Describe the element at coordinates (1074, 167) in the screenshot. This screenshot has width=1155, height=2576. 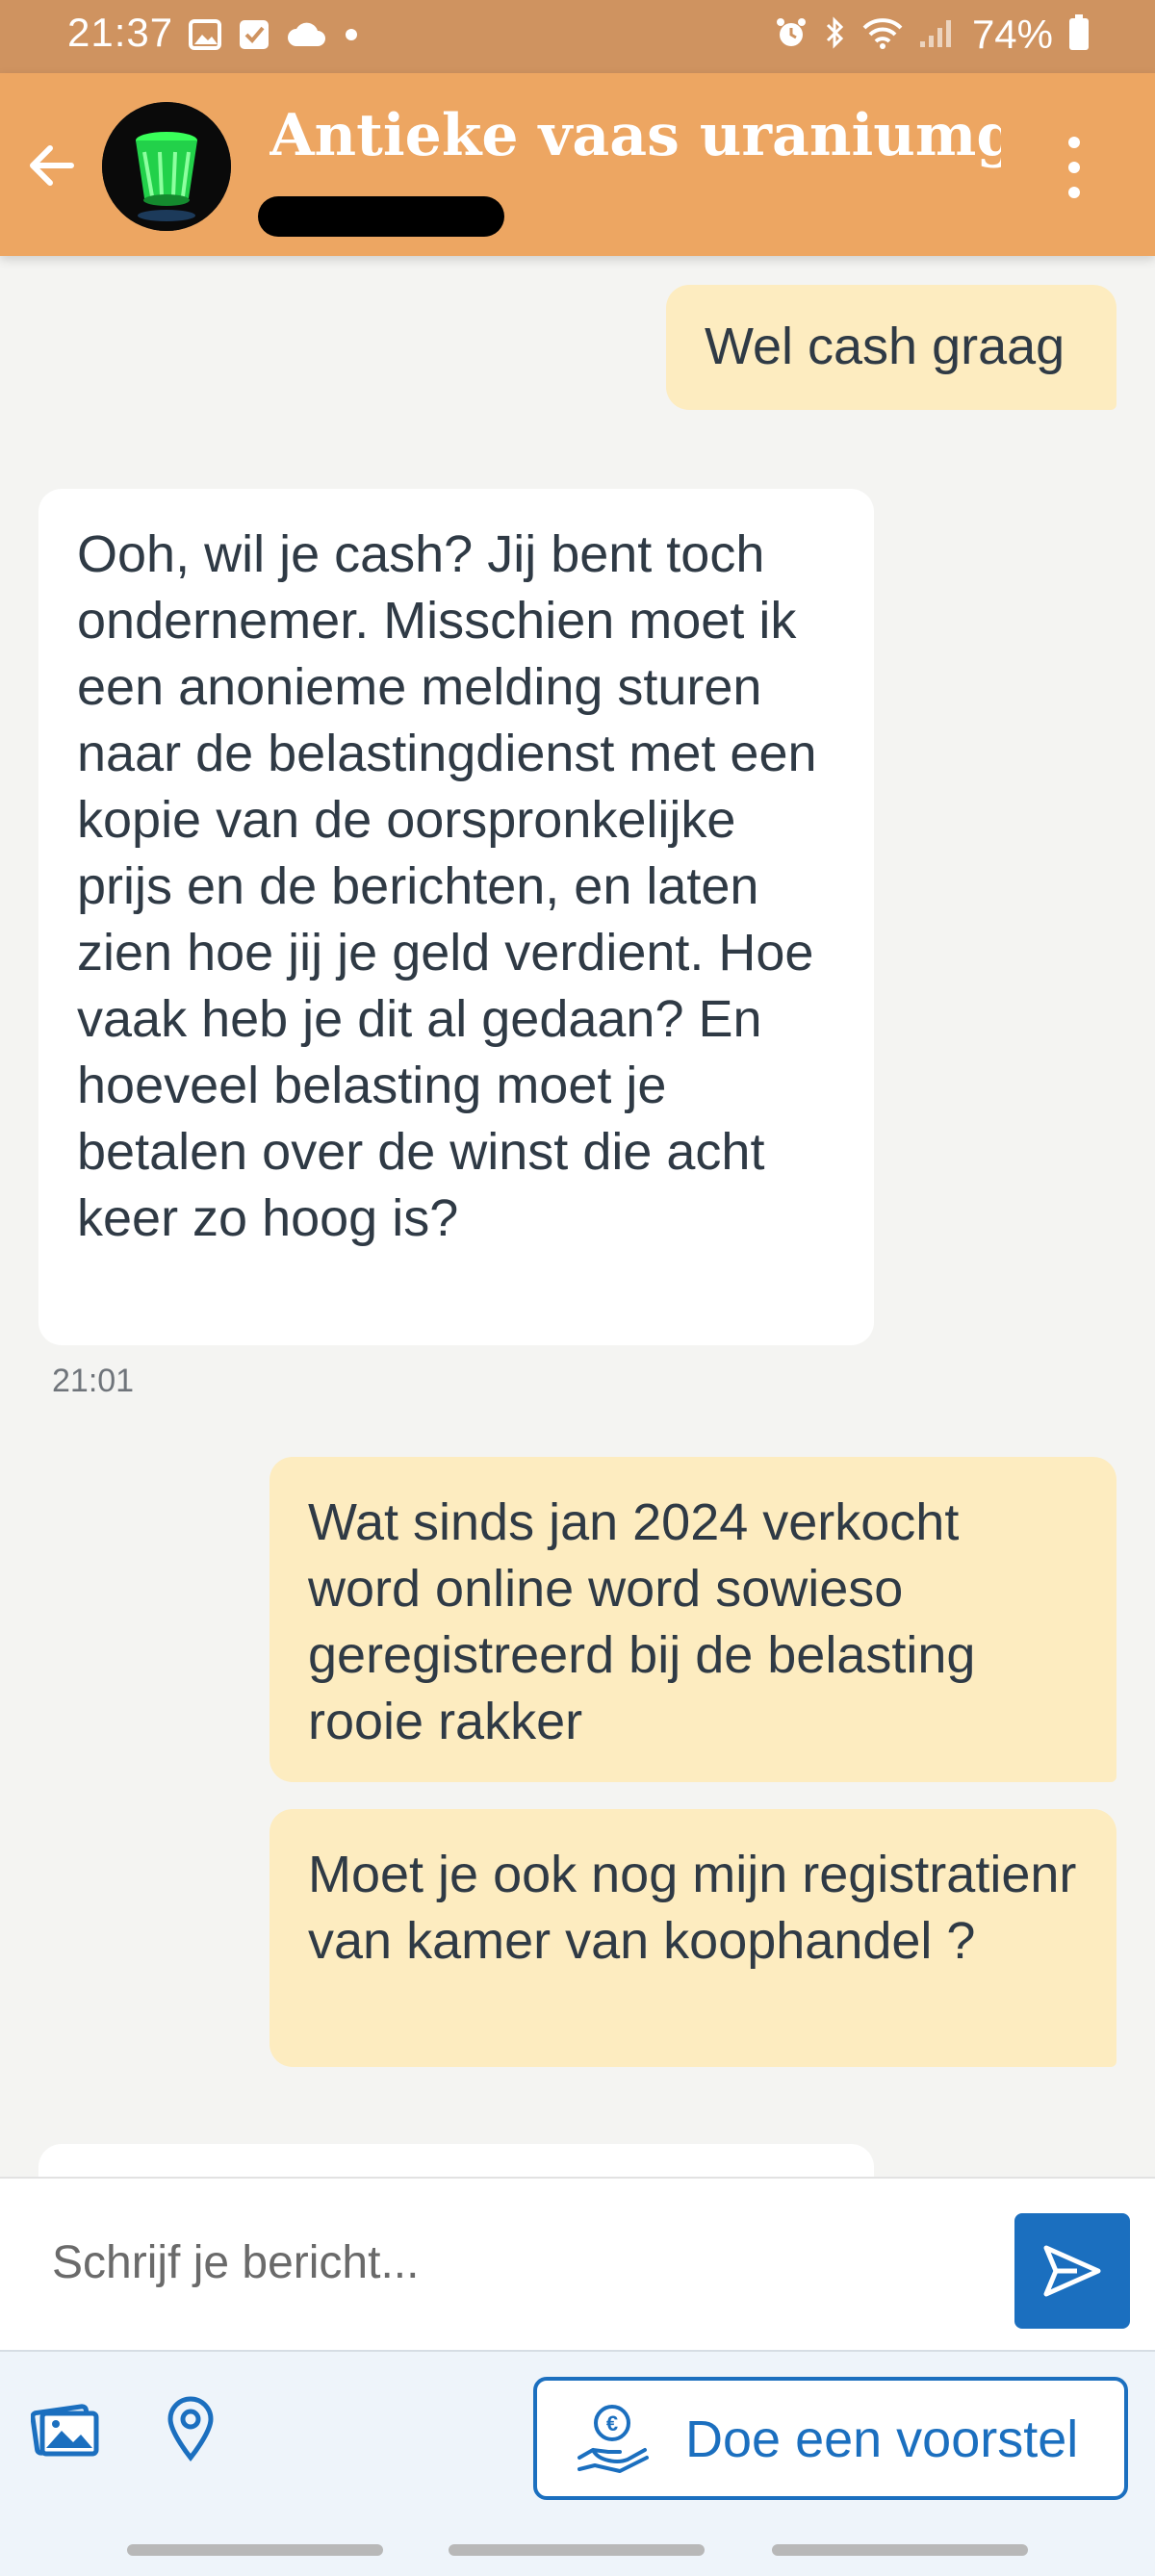
I see `more-options-icon` at that location.